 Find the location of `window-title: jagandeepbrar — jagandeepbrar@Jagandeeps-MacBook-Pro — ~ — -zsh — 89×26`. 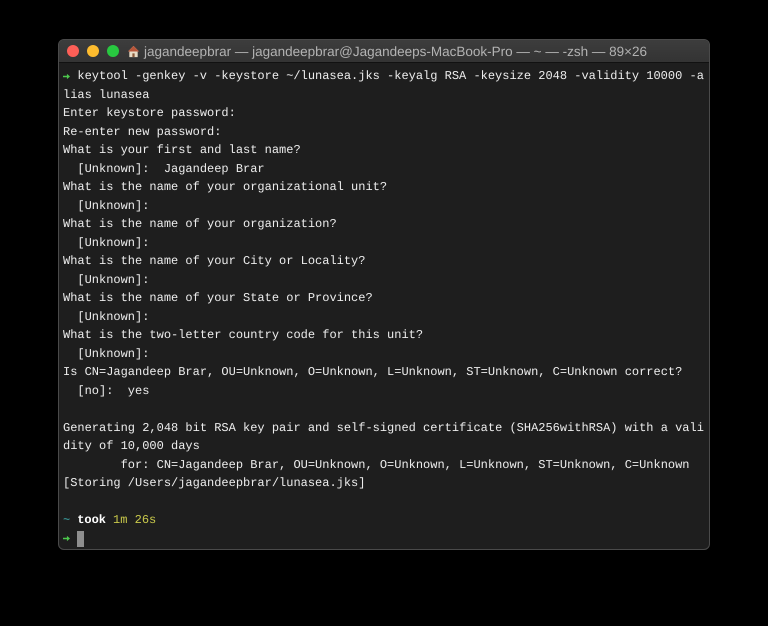

window-title: jagandeepbrar — jagandeepbrar@Jagandeeps-MacBook-Pro — ~ — -zsh — 89×26 is located at coordinates (395, 51).